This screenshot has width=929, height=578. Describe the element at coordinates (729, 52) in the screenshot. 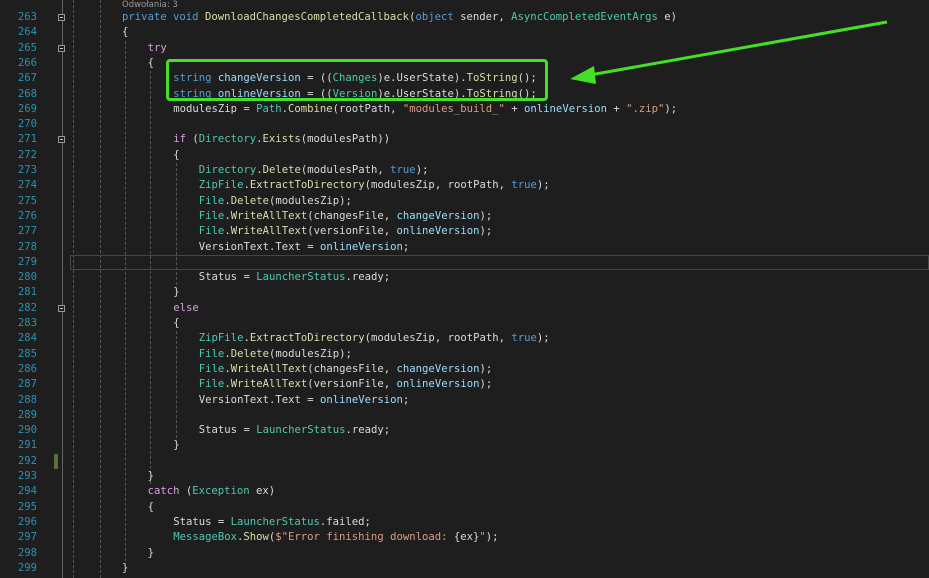

I see `annotation-arrow-icon` at that location.